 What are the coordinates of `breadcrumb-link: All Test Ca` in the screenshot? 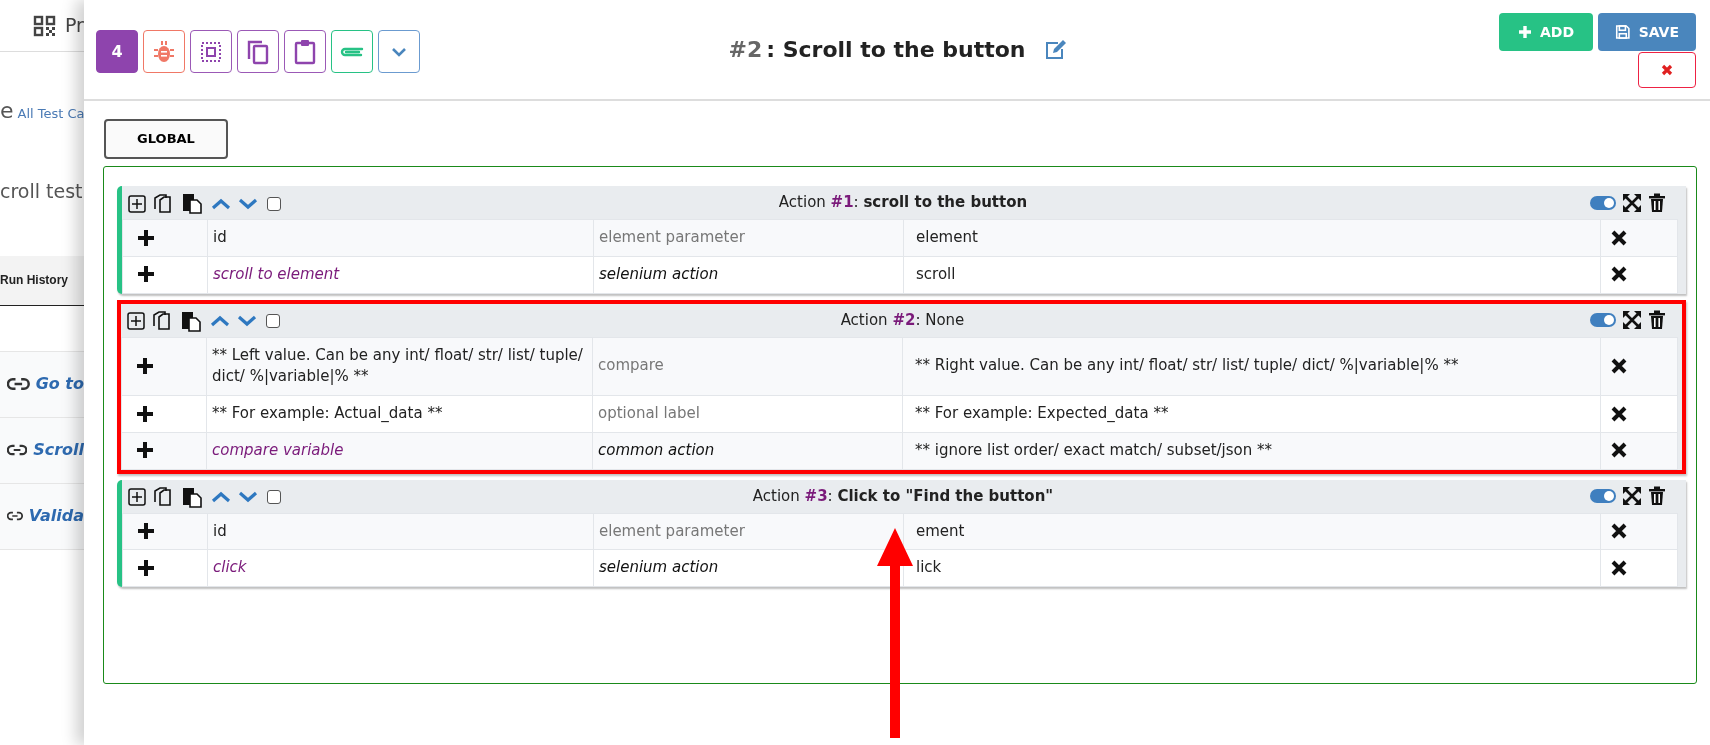 It's located at (50, 114).